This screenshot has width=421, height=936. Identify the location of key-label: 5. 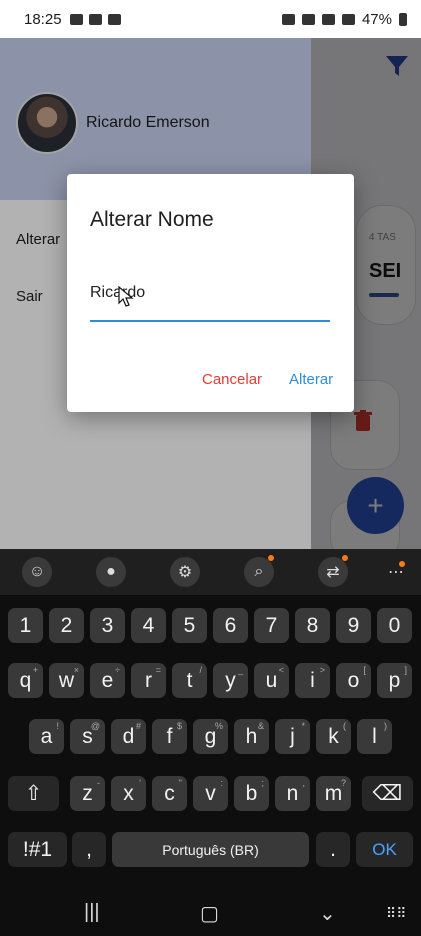
(189, 625).